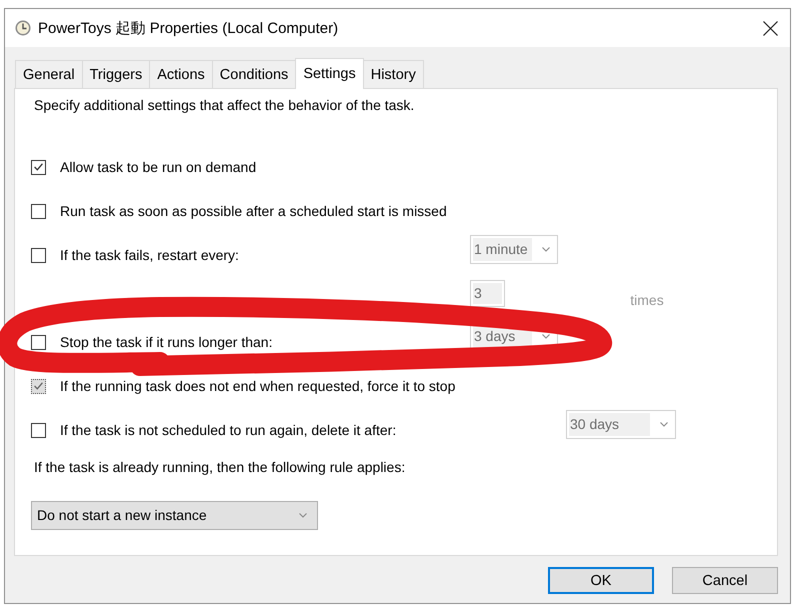 This screenshot has height=607, width=801. What do you see at coordinates (647, 300) in the screenshot?
I see `unit-label: times` at bounding box center [647, 300].